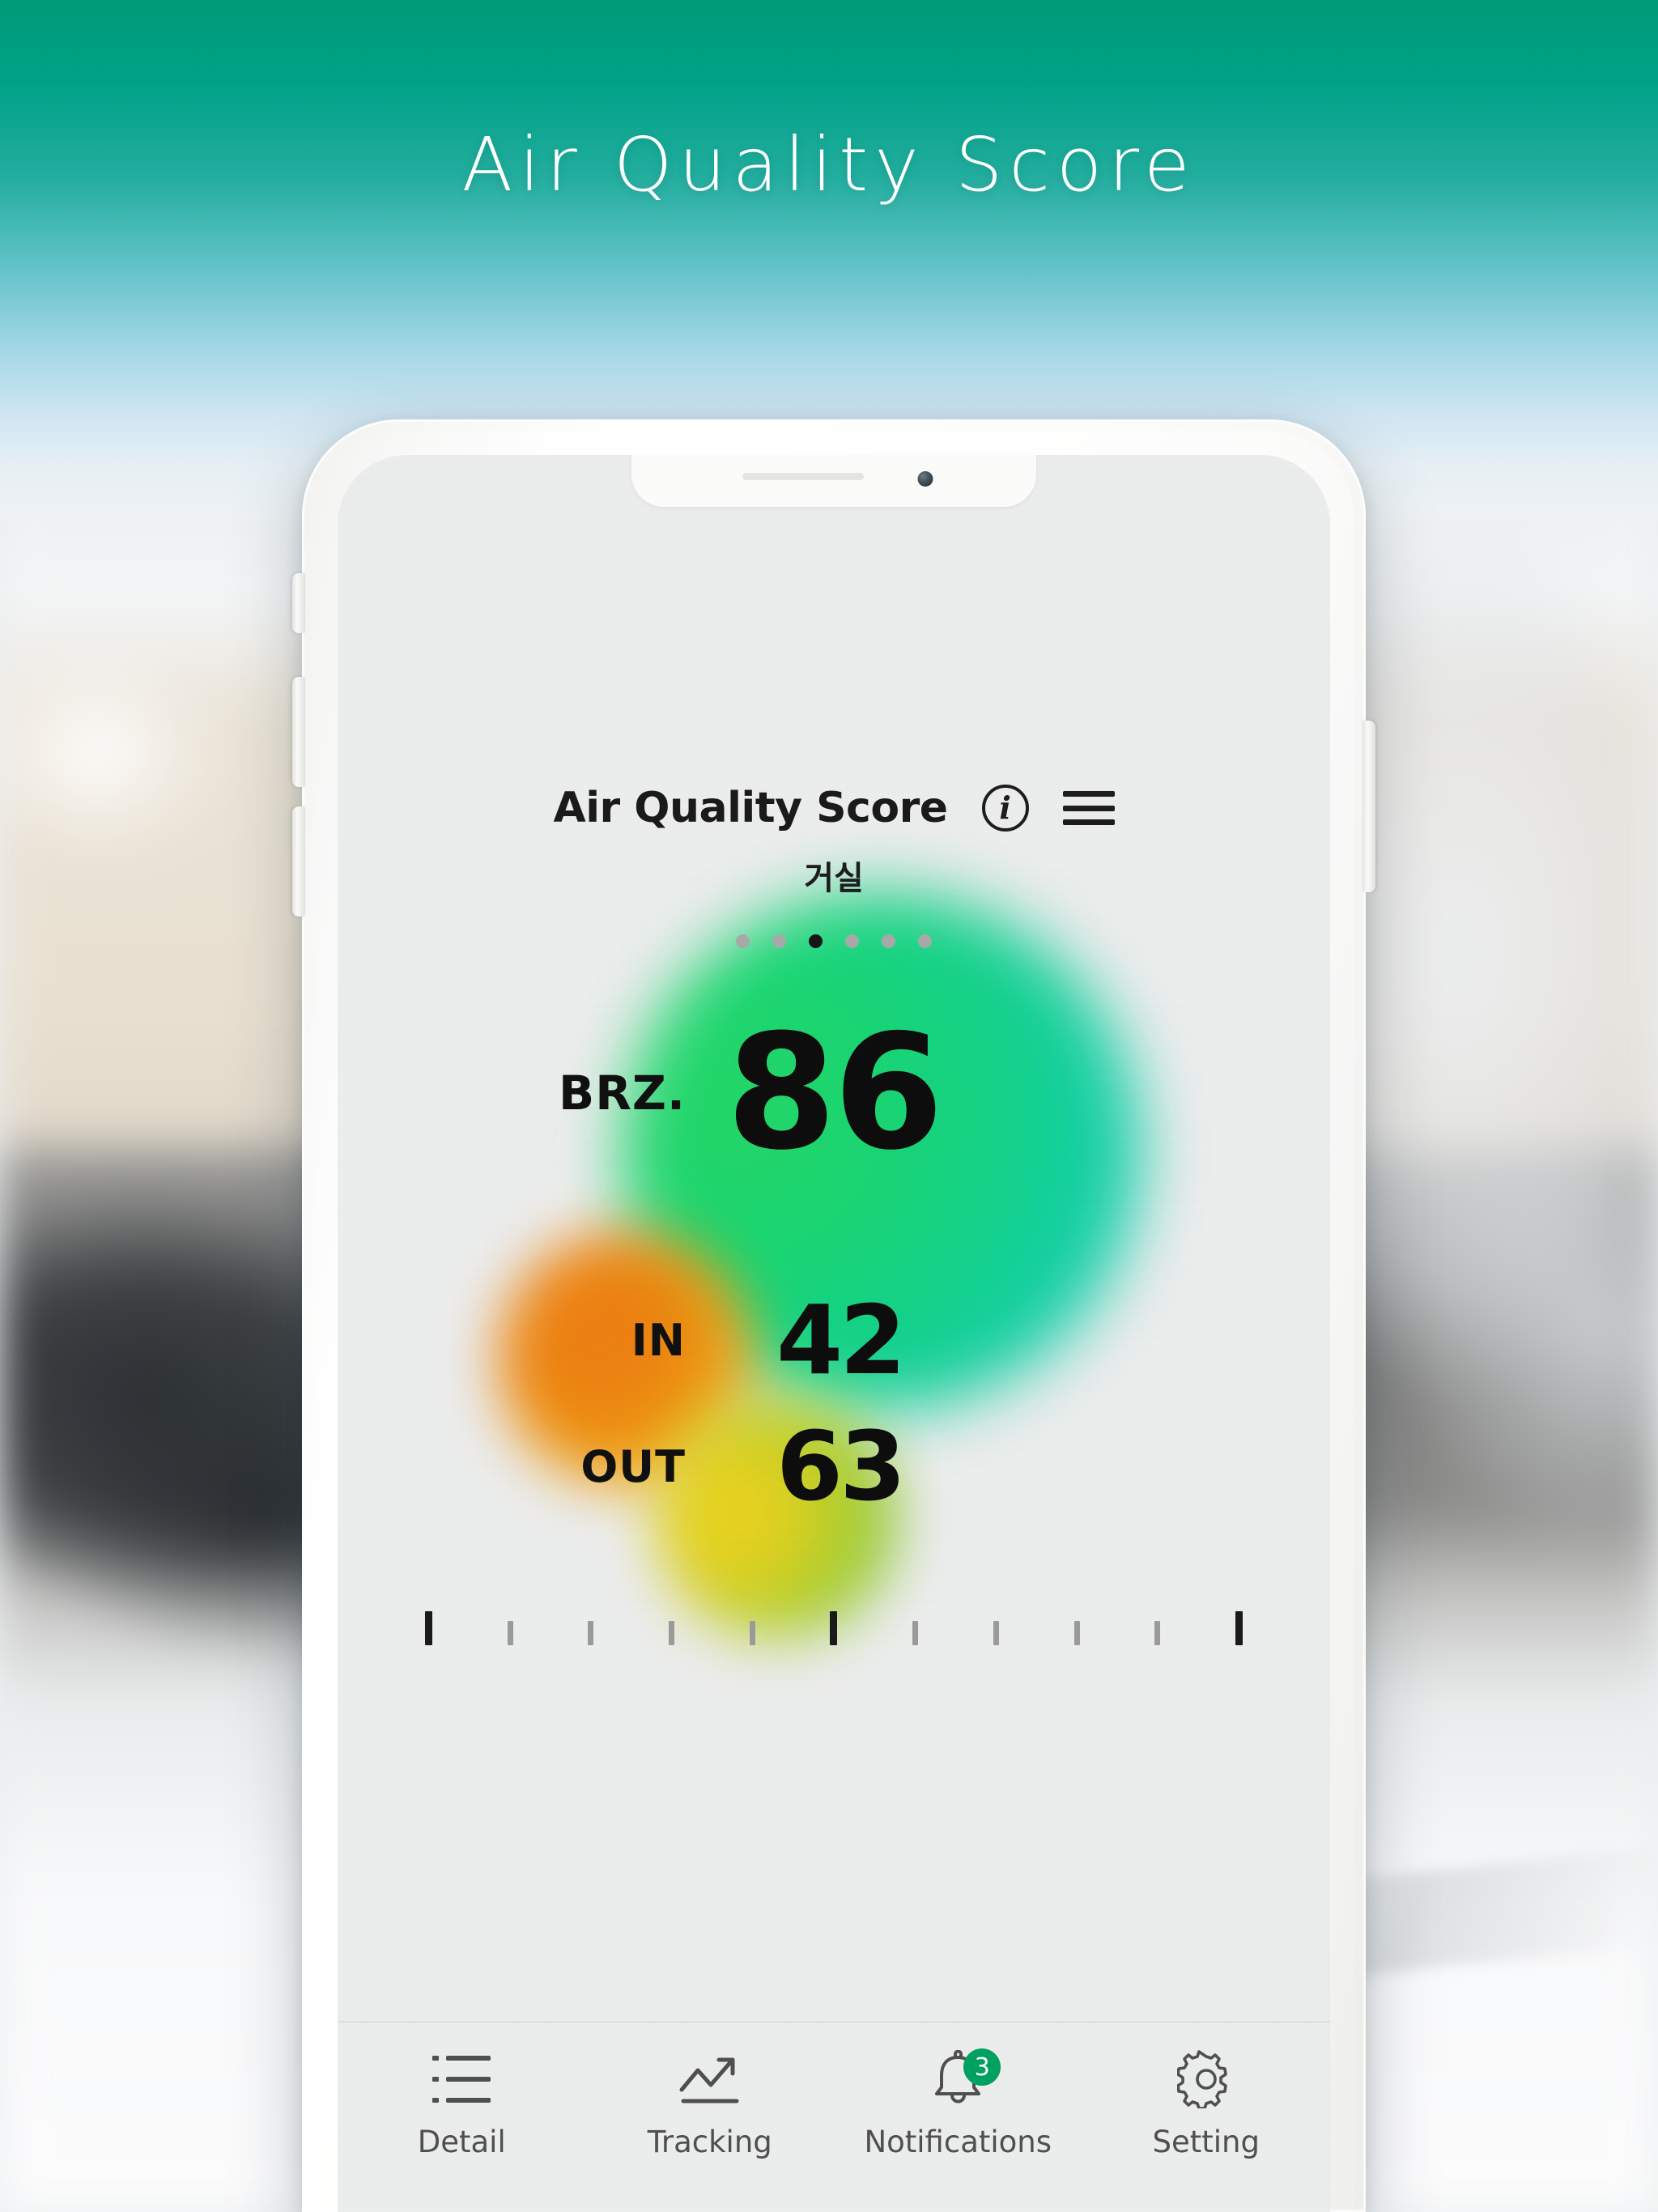  Describe the element at coordinates (834, 941) in the screenshot. I see `page-indicator-dots` at that location.